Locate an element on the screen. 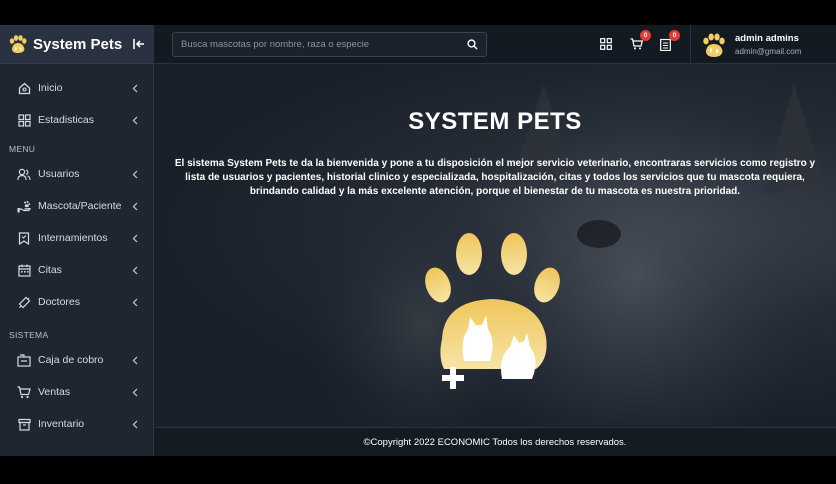 The image size is (836, 484). sidebar-item-label: Citas is located at coordinates (50, 270).